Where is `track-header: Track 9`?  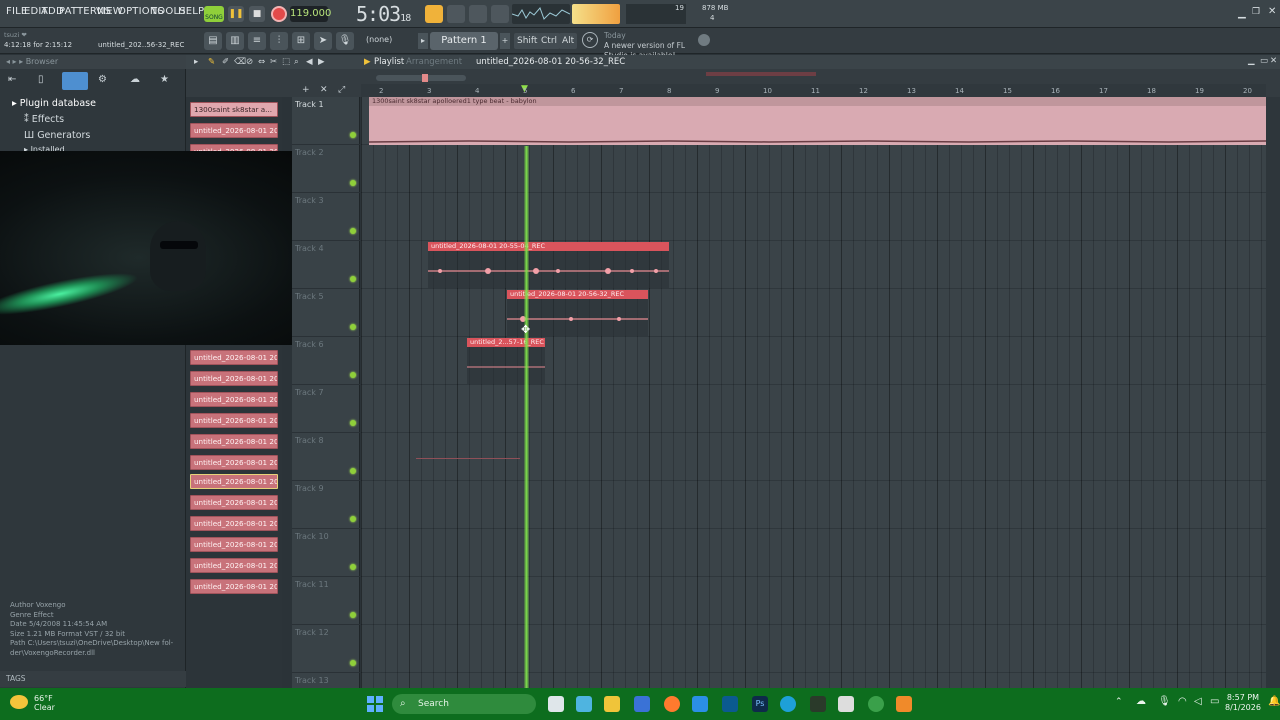
track-header: Track 9 is located at coordinates (326, 505).